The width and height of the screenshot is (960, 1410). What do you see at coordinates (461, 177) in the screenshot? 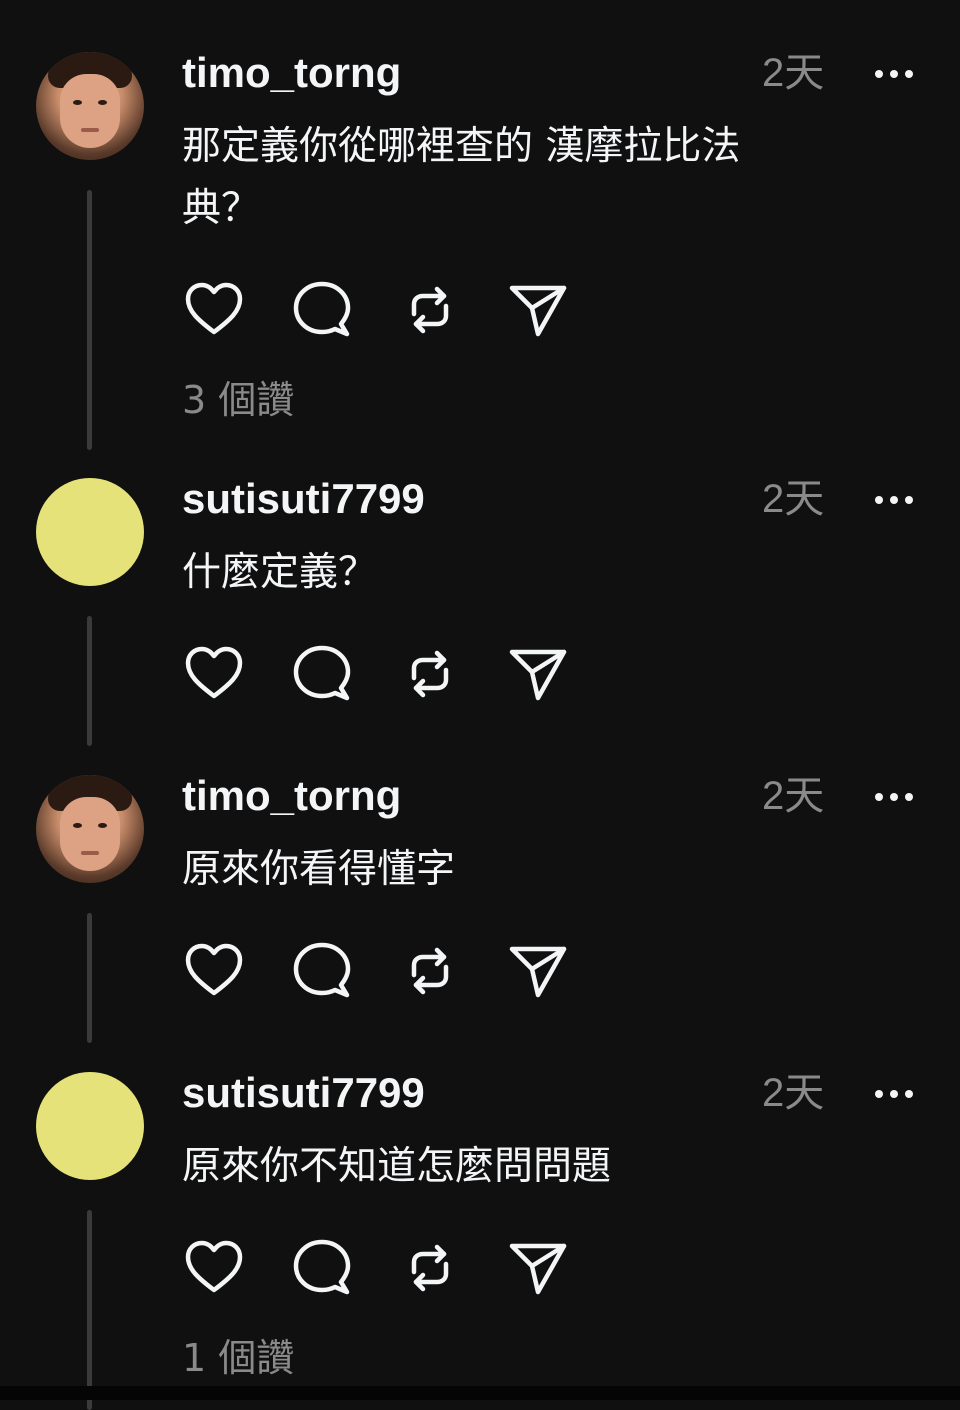
I see `comment-text: 那定義你從哪裡查的 漢摩拉比法 典？` at bounding box center [461, 177].